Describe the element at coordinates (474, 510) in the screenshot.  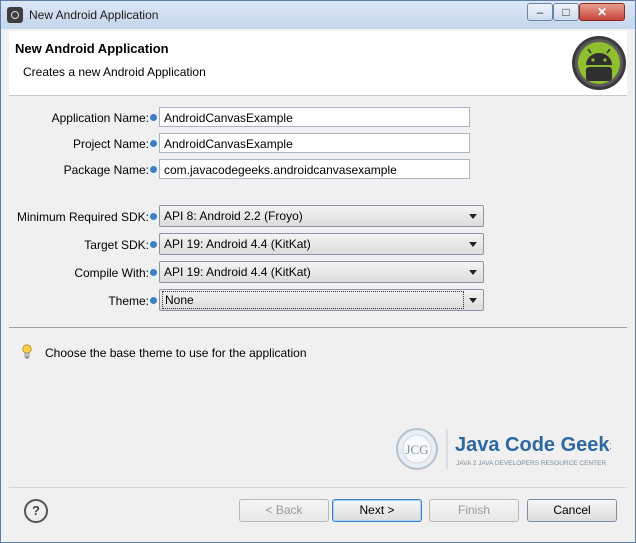
I see `finish-button: Finish` at that location.